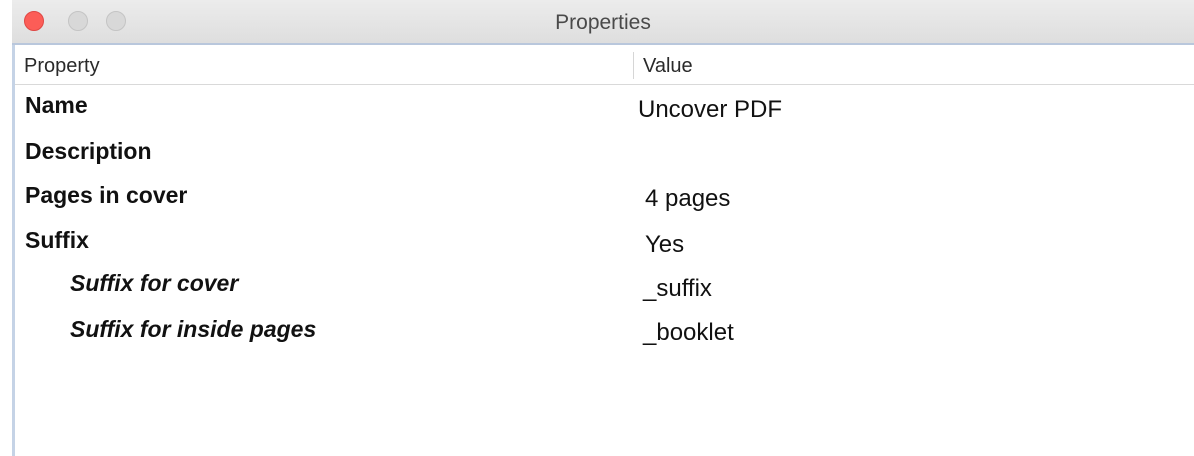 This screenshot has height=456, width=1194. Describe the element at coordinates (604, 108) in the screenshot. I see `table-row: Name Uncover PDF` at that location.